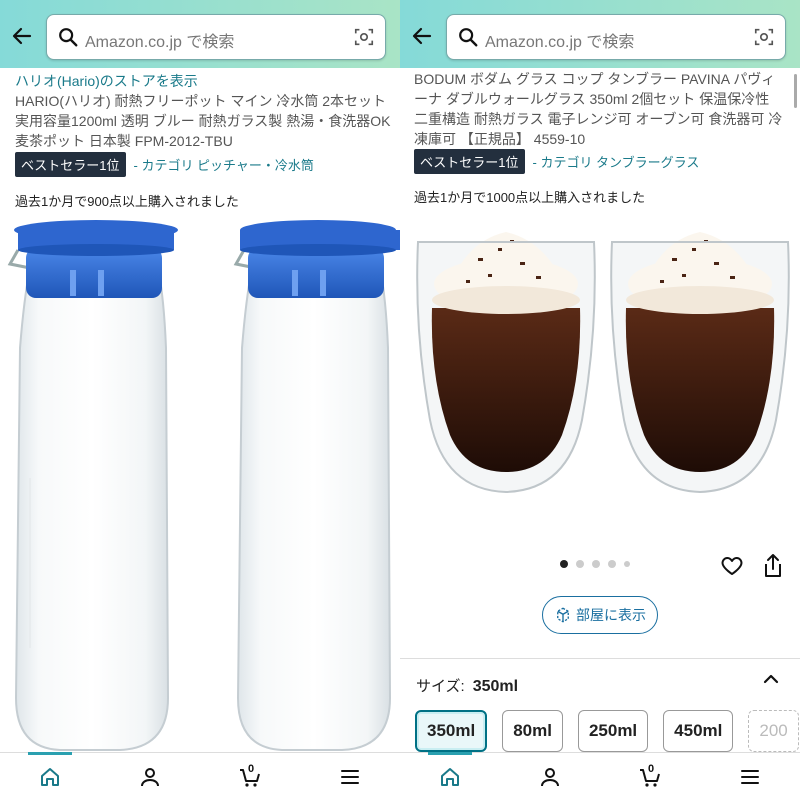 The height and width of the screenshot is (800, 800). I want to click on size-option: 450ml, so click(698, 731).